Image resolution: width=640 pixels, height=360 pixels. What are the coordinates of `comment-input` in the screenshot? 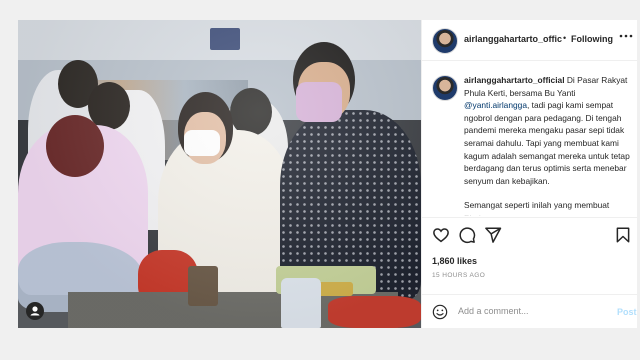 It's located at (528, 311).